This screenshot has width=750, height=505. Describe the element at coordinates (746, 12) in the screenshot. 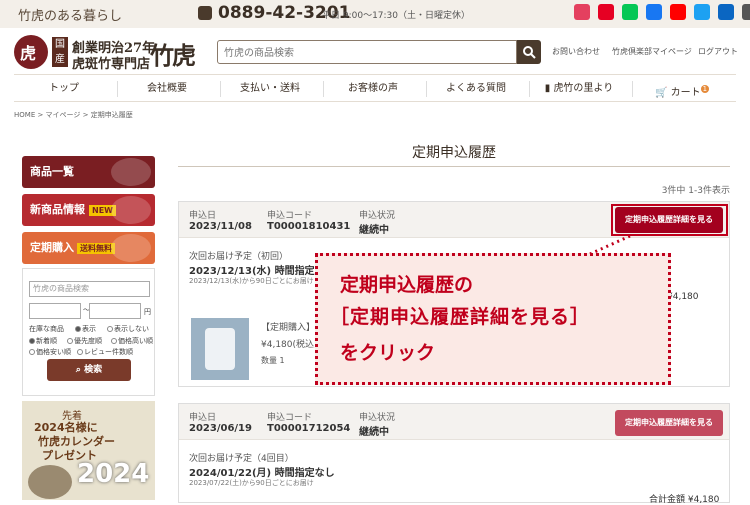

I see `mail-icon` at that location.